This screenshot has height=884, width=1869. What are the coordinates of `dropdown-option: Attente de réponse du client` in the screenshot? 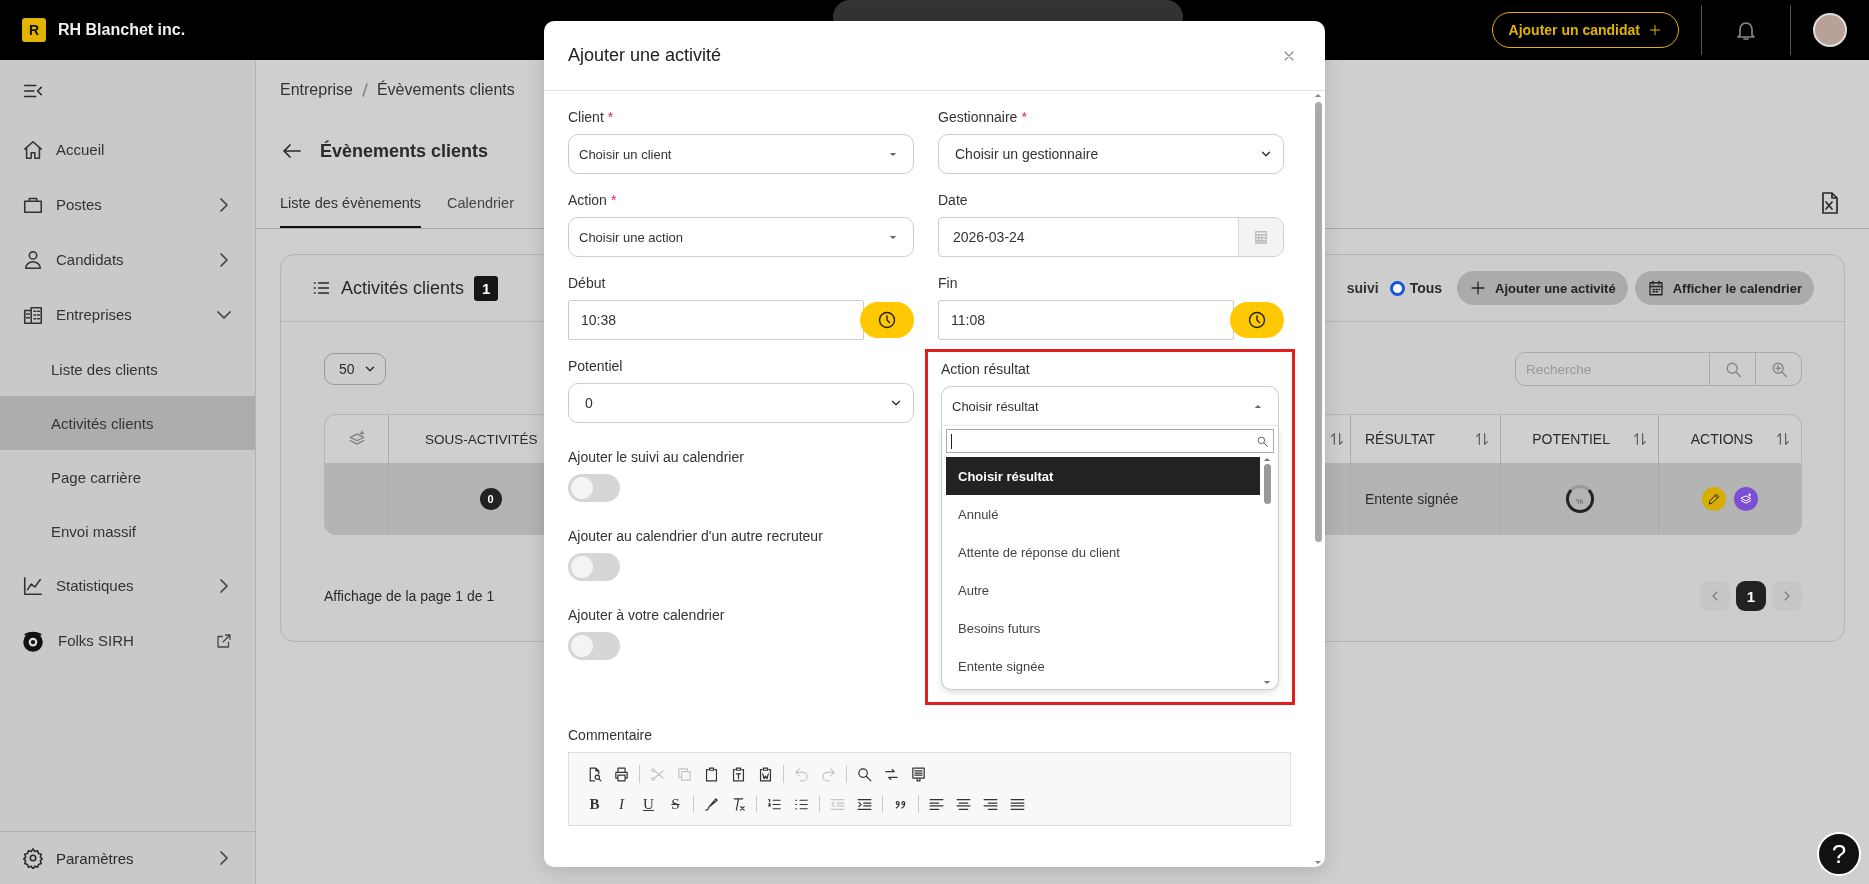 It's located at (1103, 552).